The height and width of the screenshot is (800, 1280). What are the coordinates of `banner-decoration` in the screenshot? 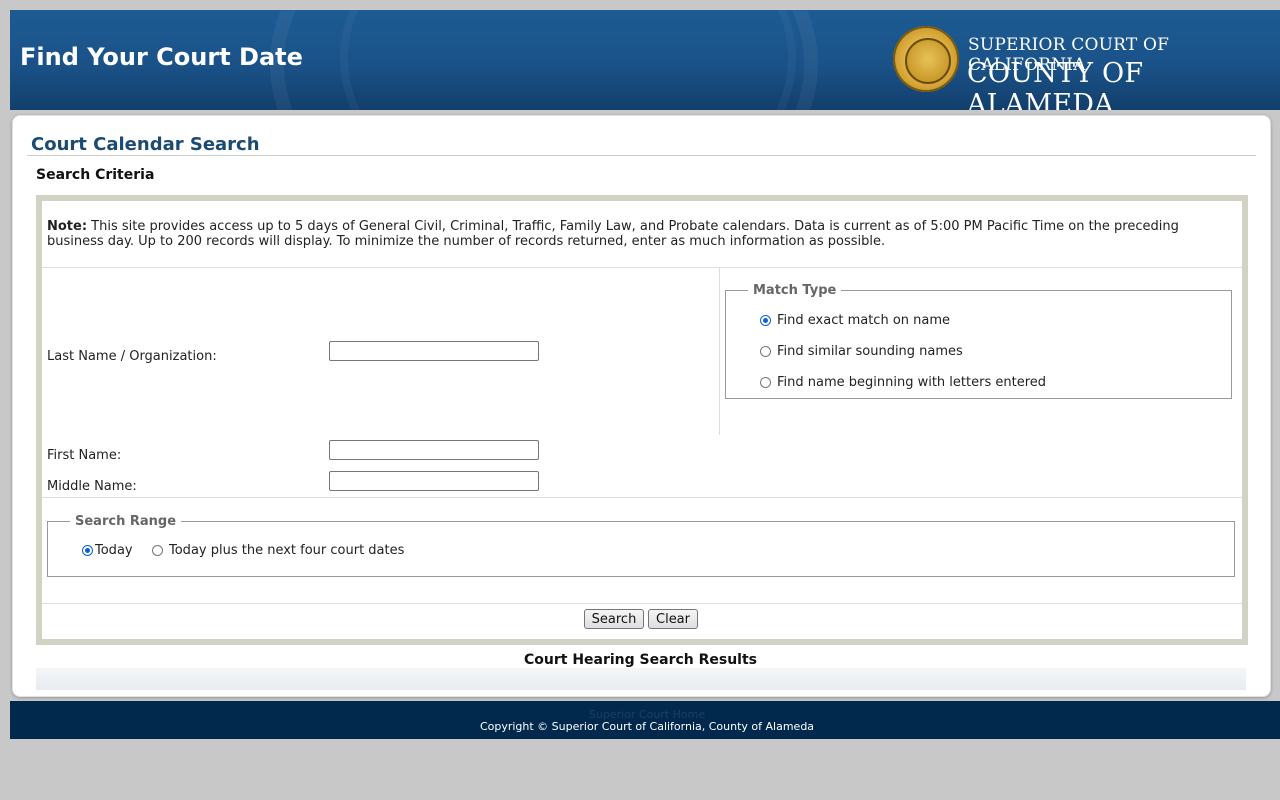 It's located at (568, 60).